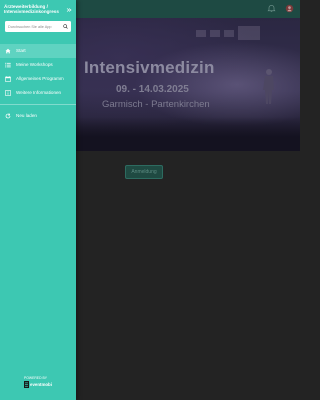 Image resolution: width=320 pixels, height=400 pixels. What do you see at coordinates (65, 26) in the screenshot?
I see `search-icon` at bounding box center [65, 26].